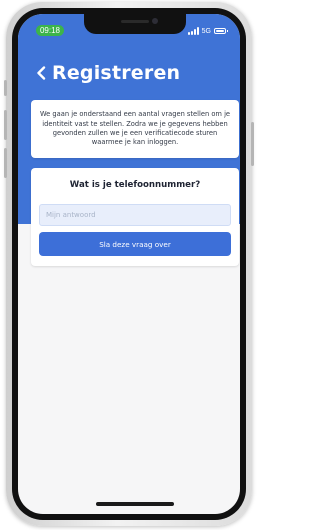 The width and height of the screenshot is (320, 530). I want to click on chevron-left-icon, so click(41, 73).